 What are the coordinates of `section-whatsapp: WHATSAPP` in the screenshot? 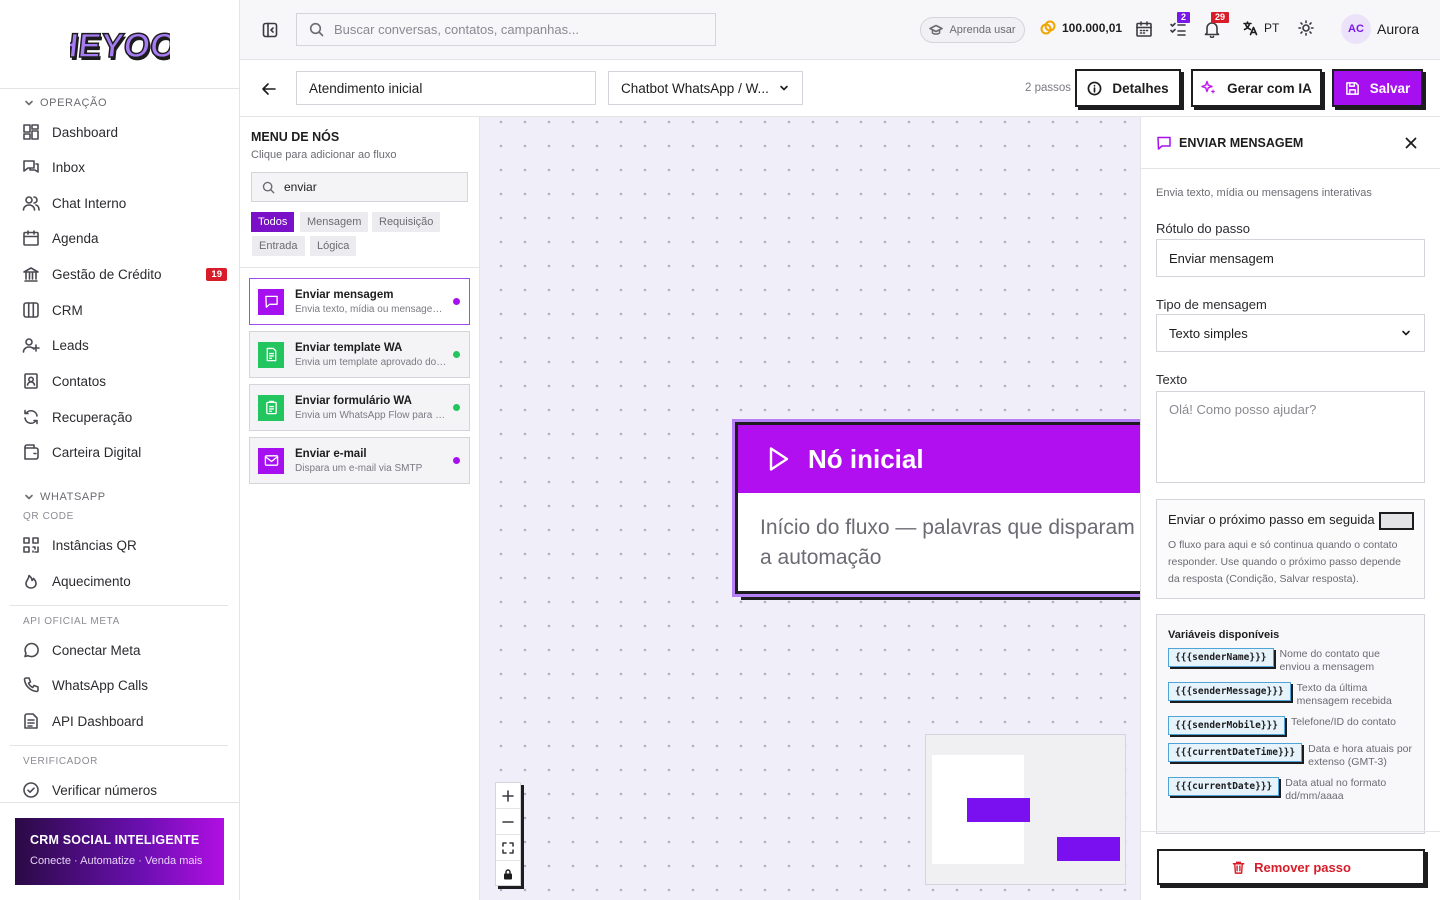 It's located at (65, 497).